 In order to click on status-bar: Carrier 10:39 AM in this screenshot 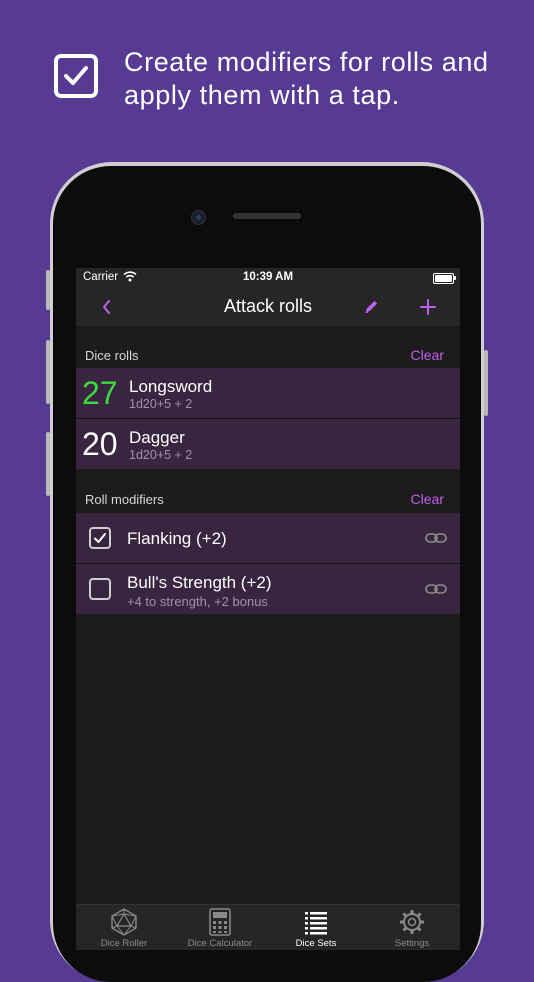, I will do `click(268, 278)`.